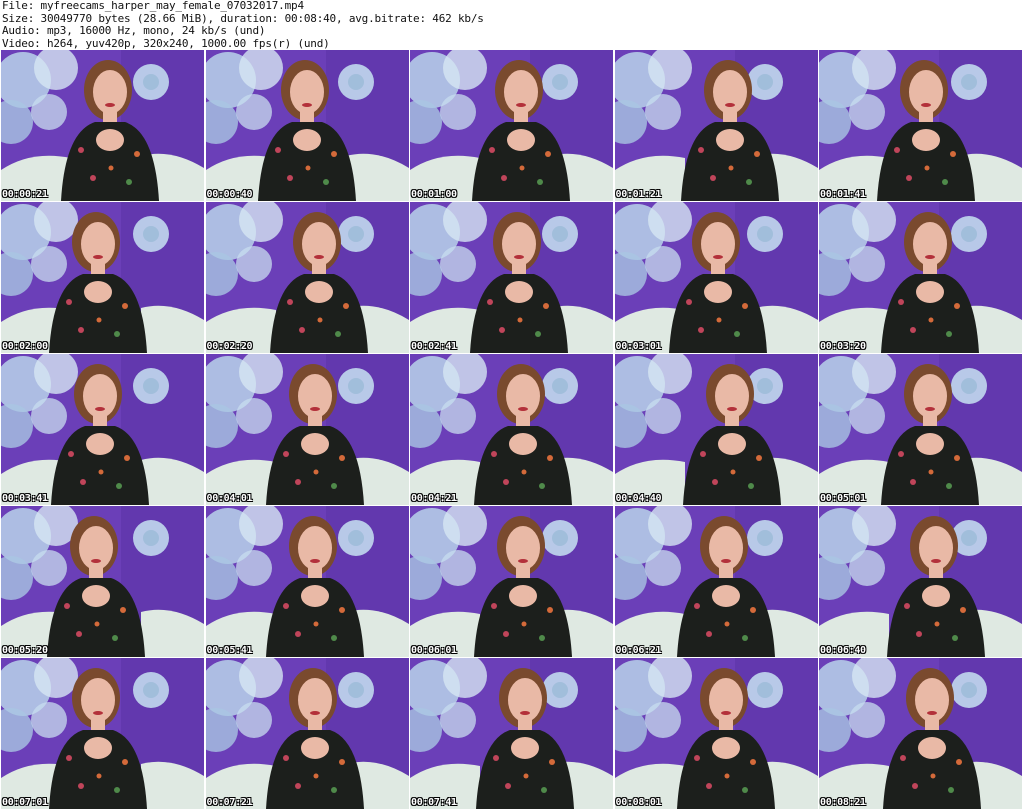 The image size is (1024, 811). I want to click on frame-timestamp: 00:07:21, so click(229, 802).